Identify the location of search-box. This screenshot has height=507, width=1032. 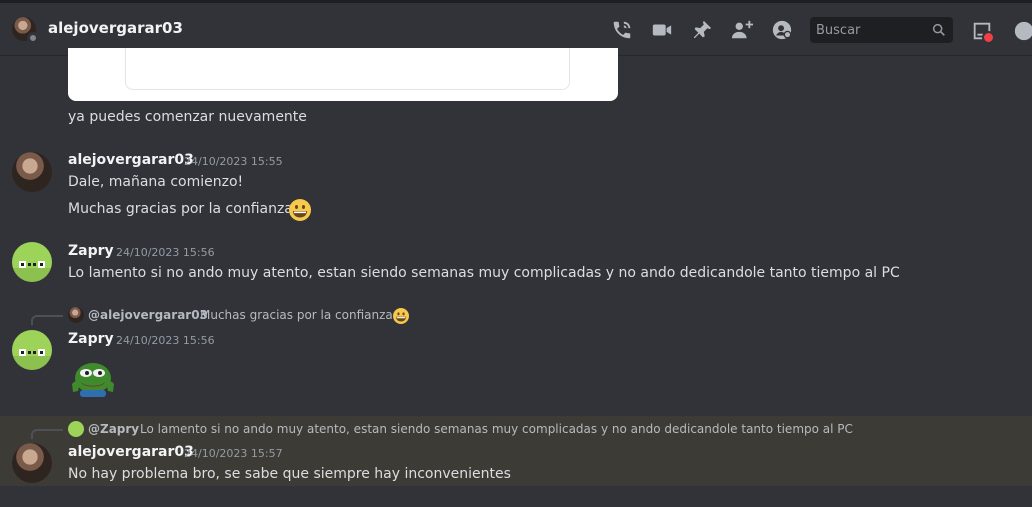
(881, 30).